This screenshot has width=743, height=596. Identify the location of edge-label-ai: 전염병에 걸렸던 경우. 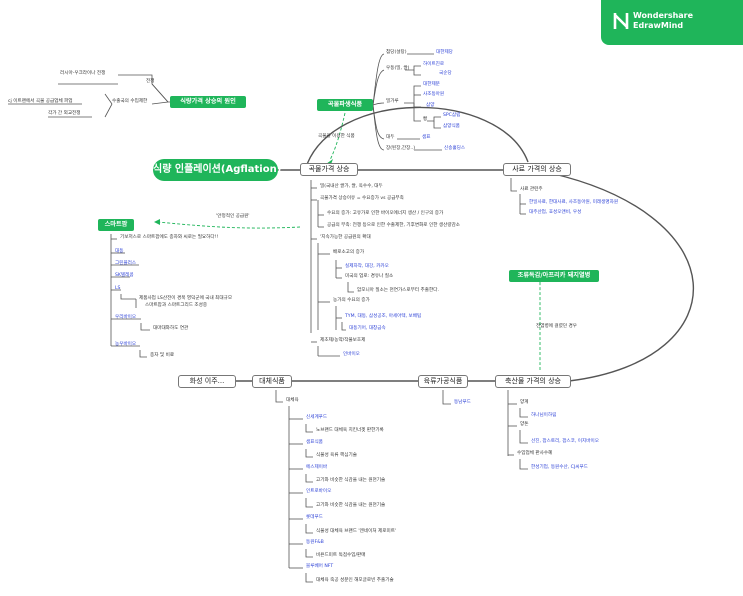
(556, 326).